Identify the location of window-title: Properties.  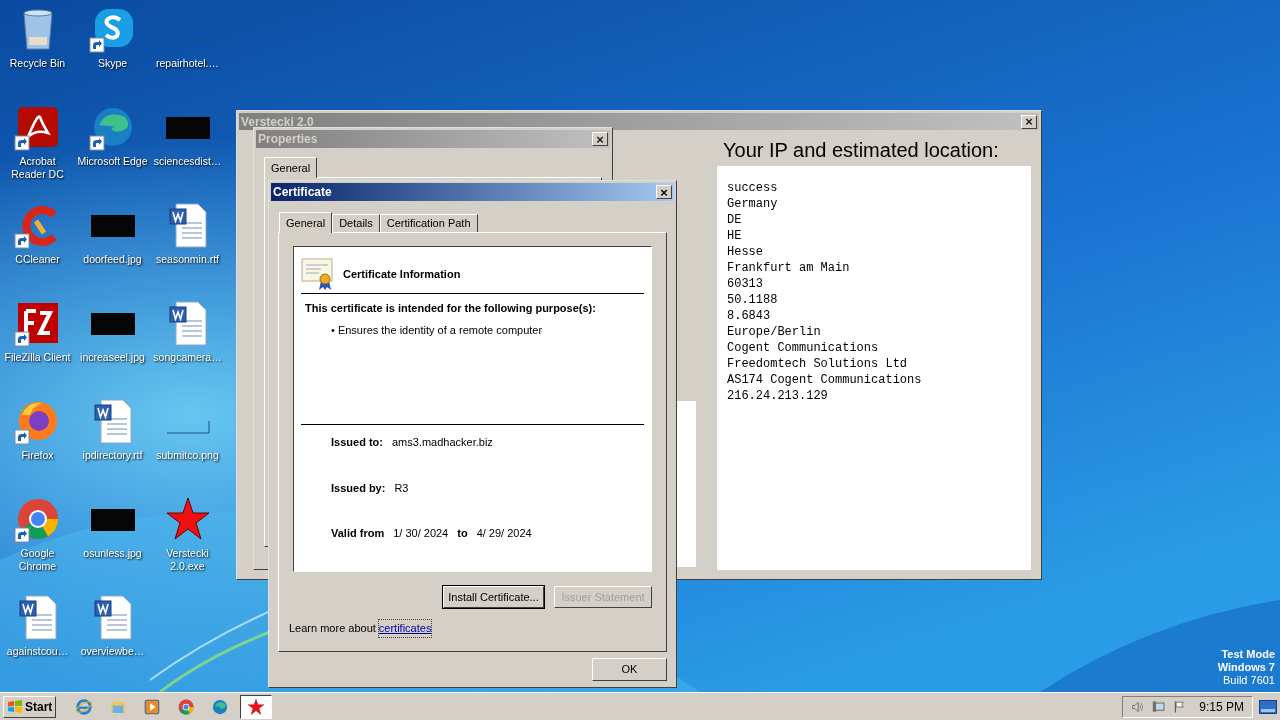
(288, 139).